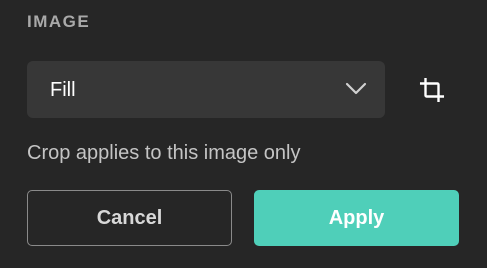 This screenshot has height=268, width=487. I want to click on cancel-button: Cancel, so click(129, 218).